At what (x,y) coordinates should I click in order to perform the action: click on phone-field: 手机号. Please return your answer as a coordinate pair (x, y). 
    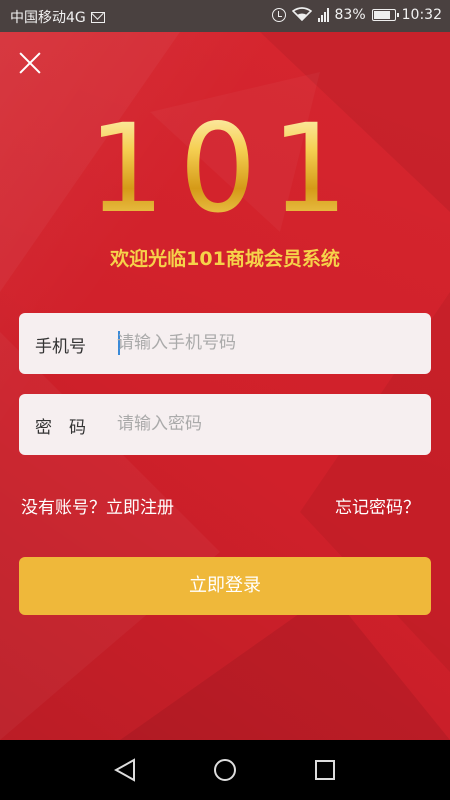
    Looking at the image, I should click on (225, 343).